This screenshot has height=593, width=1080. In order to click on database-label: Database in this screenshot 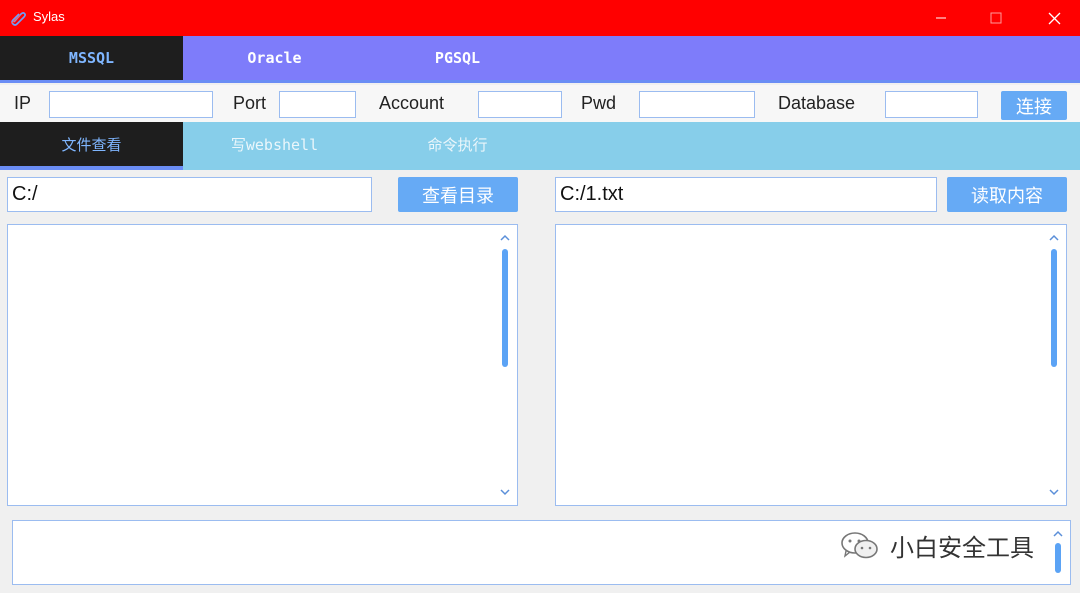, I will do `click(817, 103)`.